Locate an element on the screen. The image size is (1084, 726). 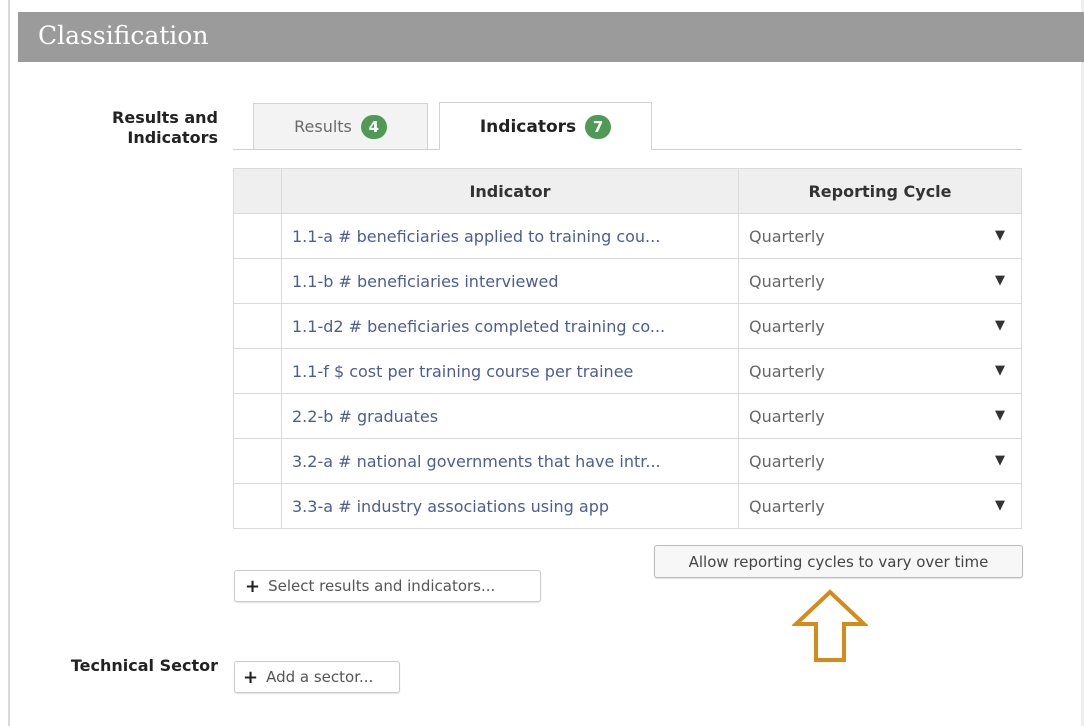
table-header-row: Indicator Reporting Cycle is located at coordinates (627, 191).